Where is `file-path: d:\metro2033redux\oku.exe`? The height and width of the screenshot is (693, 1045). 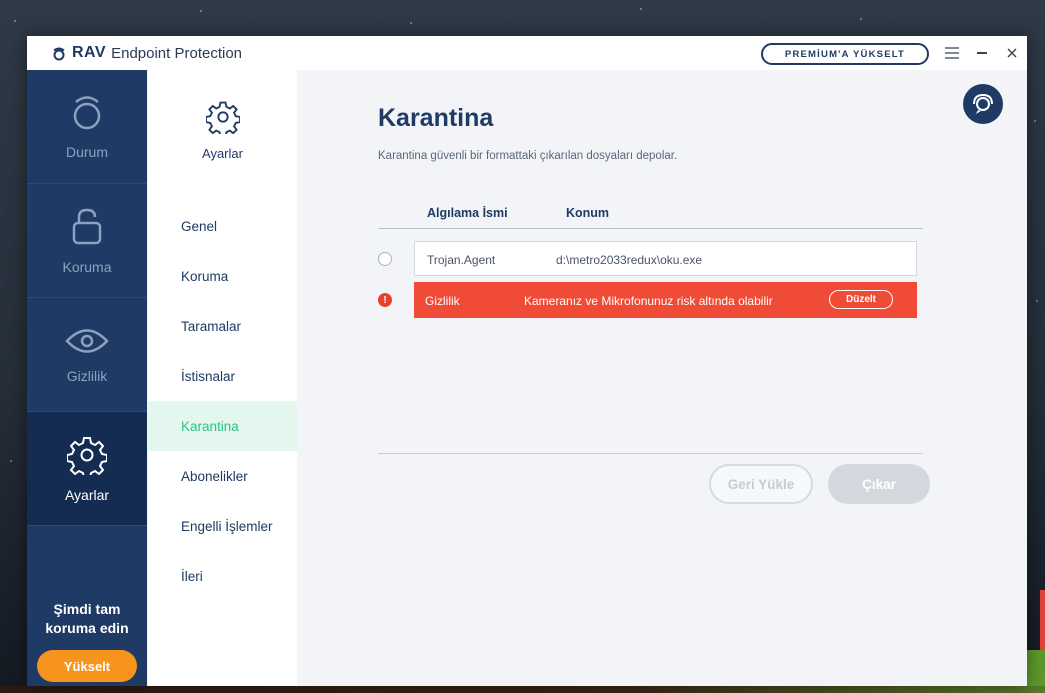
file-path: d:\metro2033redux\oku.exe is located at coordinates (629, 260).